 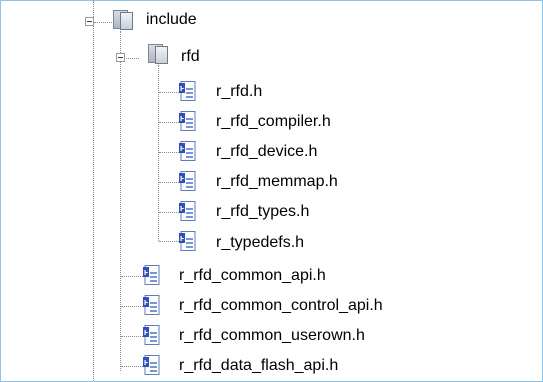 What do you see at coordinates (281, 305) in the screenshot?
I see `file-label: r_rfd_common_control_api.h` at bounding box center [281, 305].